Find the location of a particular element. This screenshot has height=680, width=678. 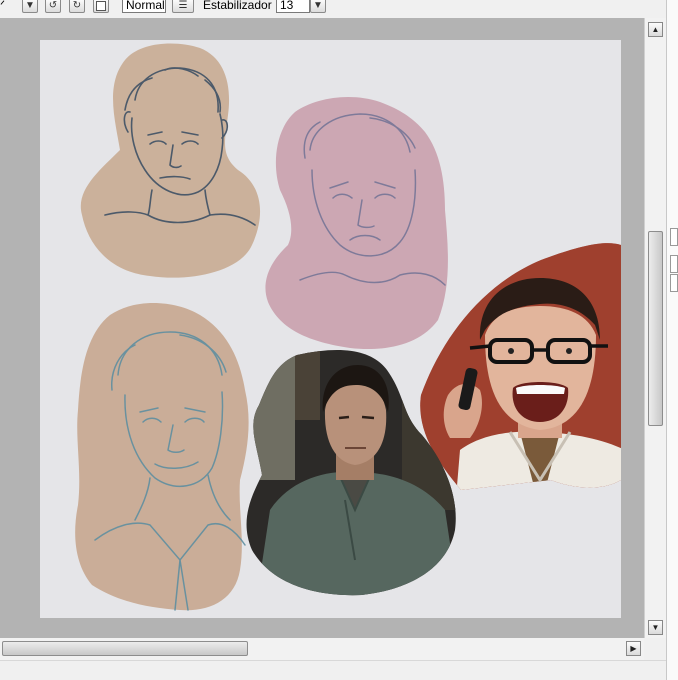

triangle-up-icon: ▲ is located at coordinates (655, 29).